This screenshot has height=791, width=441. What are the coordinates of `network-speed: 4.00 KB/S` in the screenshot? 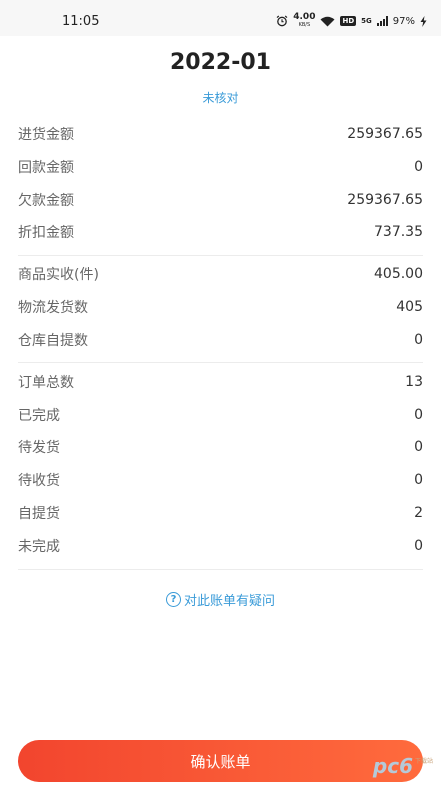 It's located at (304, 21).